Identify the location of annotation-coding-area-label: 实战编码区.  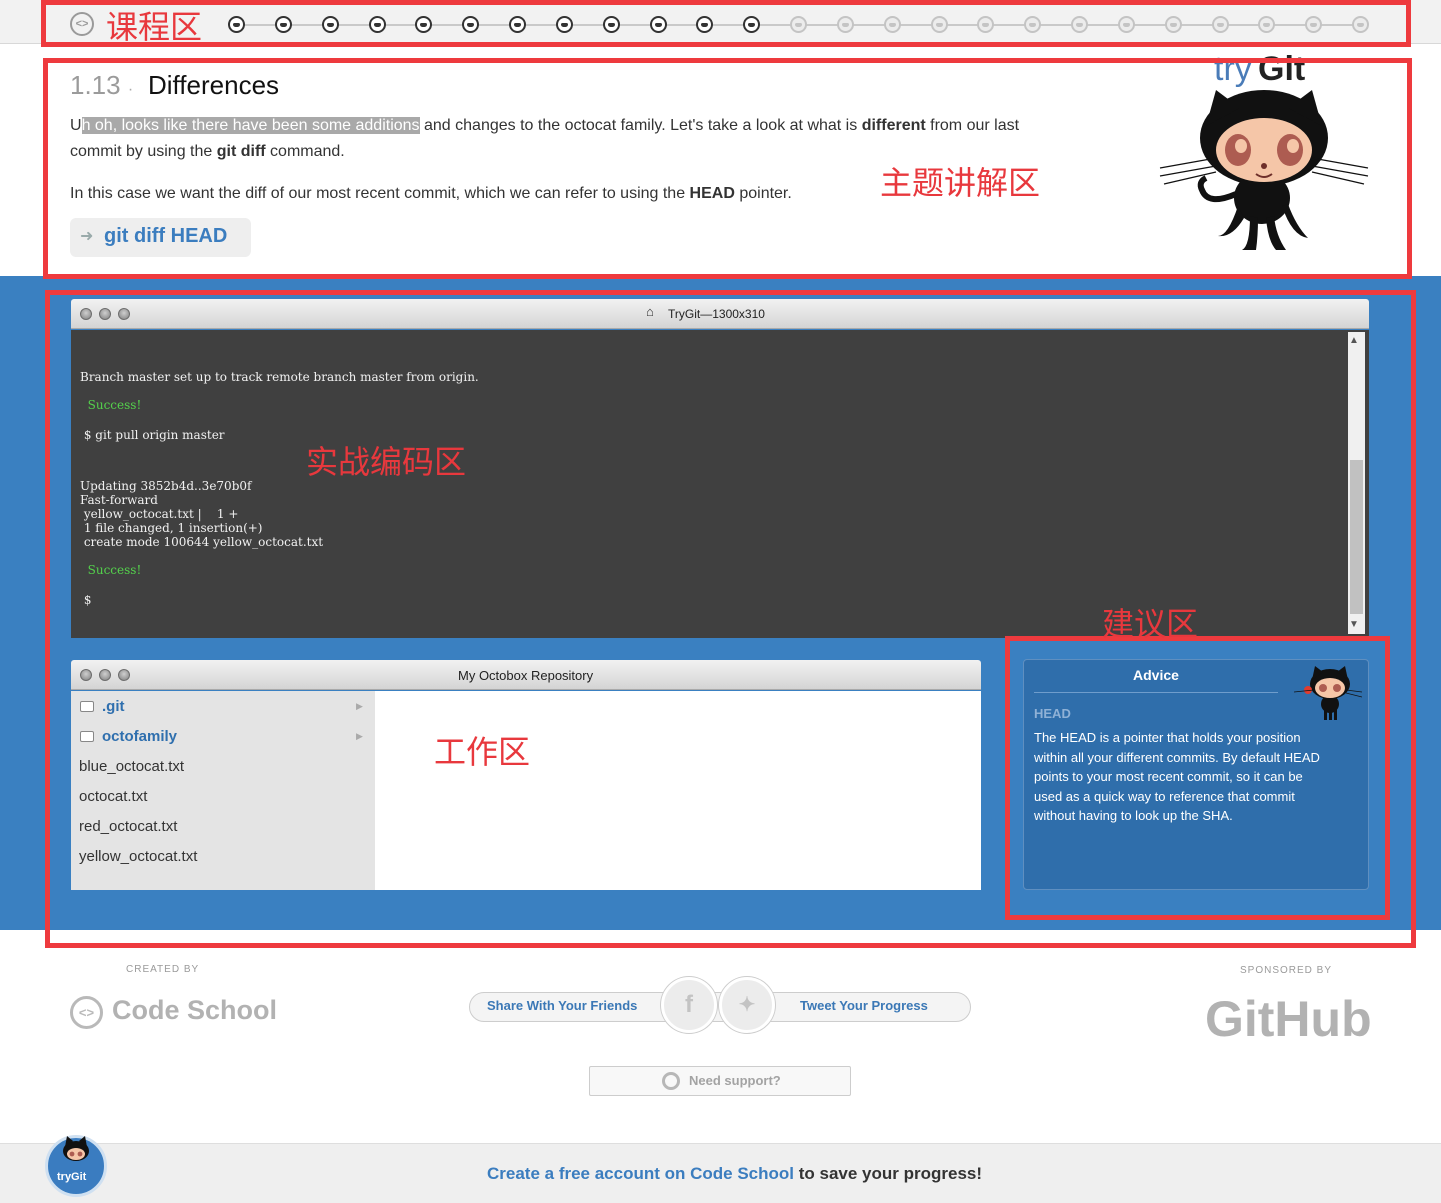
(386, 462).